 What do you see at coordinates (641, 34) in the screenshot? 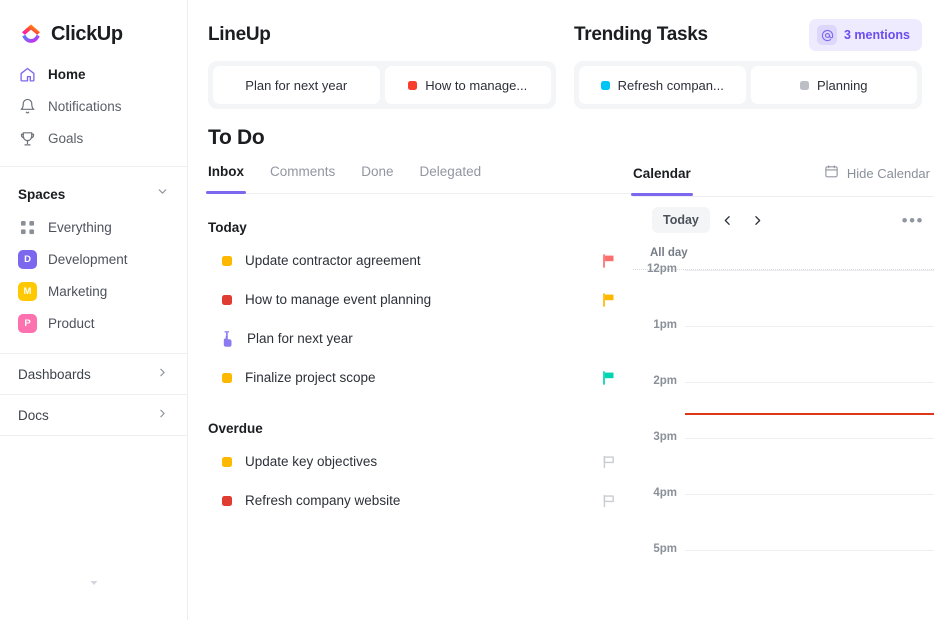
I see `trending-title: Trending Tasks` at bounding box center [641, 34].